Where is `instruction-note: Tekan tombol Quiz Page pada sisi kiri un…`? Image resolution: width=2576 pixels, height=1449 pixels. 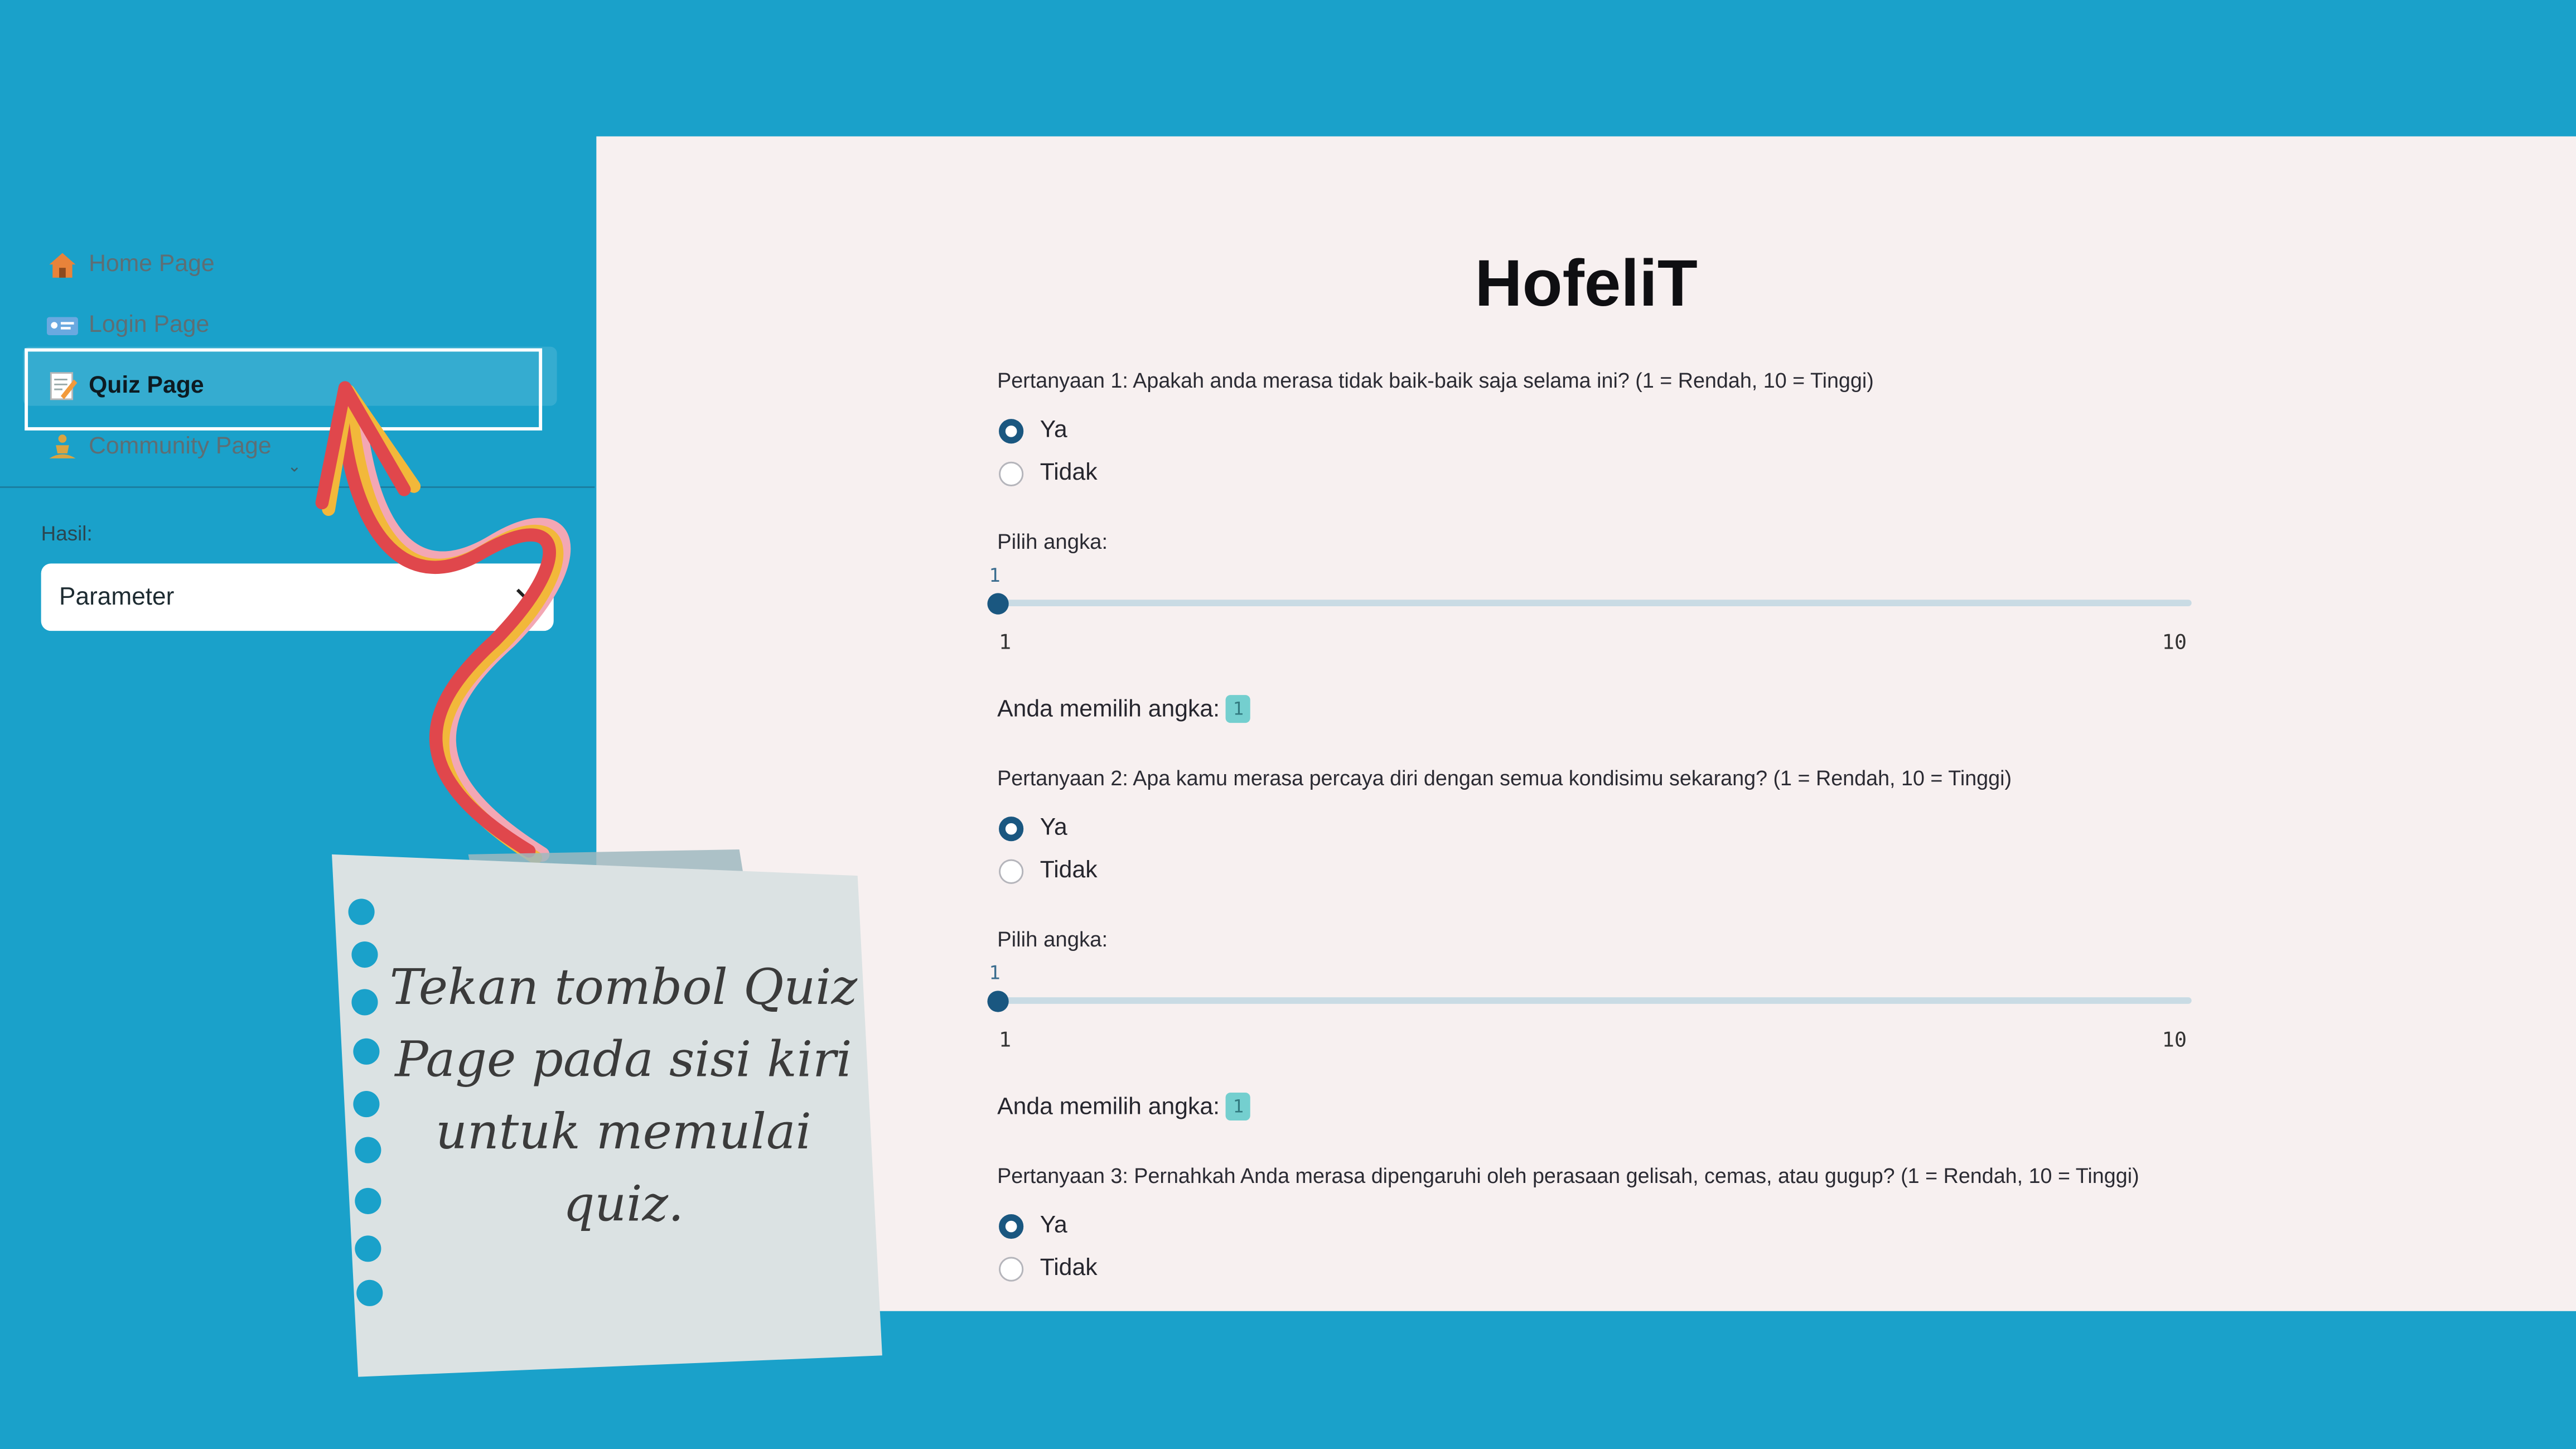
instruction-note: Tekan tombol Quiz Page pada sisi kiri un… is located at coordinates (623, 1096).